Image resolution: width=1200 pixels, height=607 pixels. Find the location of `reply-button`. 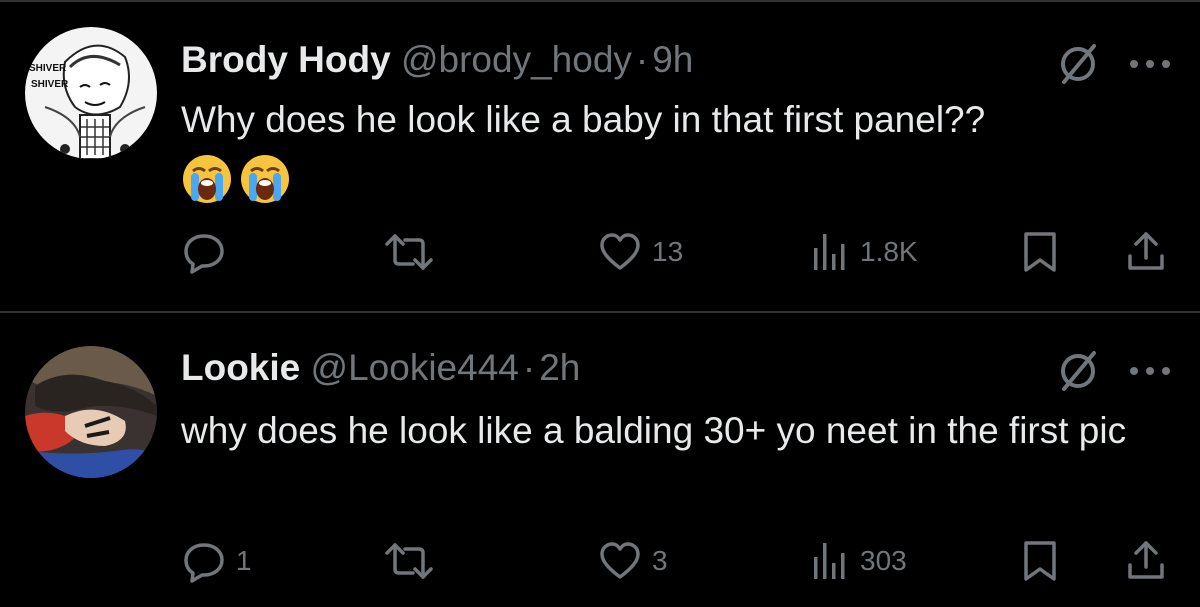

reply-button is located at coordinates (209, 252).